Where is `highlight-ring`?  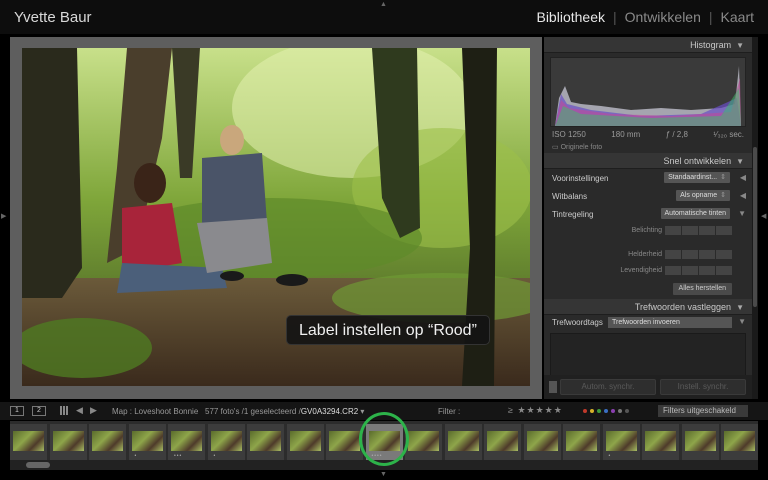 highlight-ring is located at coordinates (384, 439).